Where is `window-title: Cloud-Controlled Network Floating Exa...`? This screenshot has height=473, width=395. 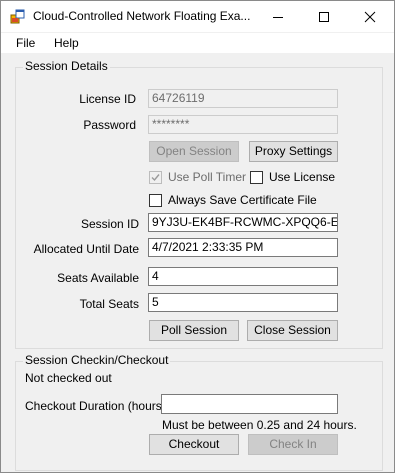 window-title: Cloud-Controlled Network Floating Exa... is located at coordinates (142, 16).